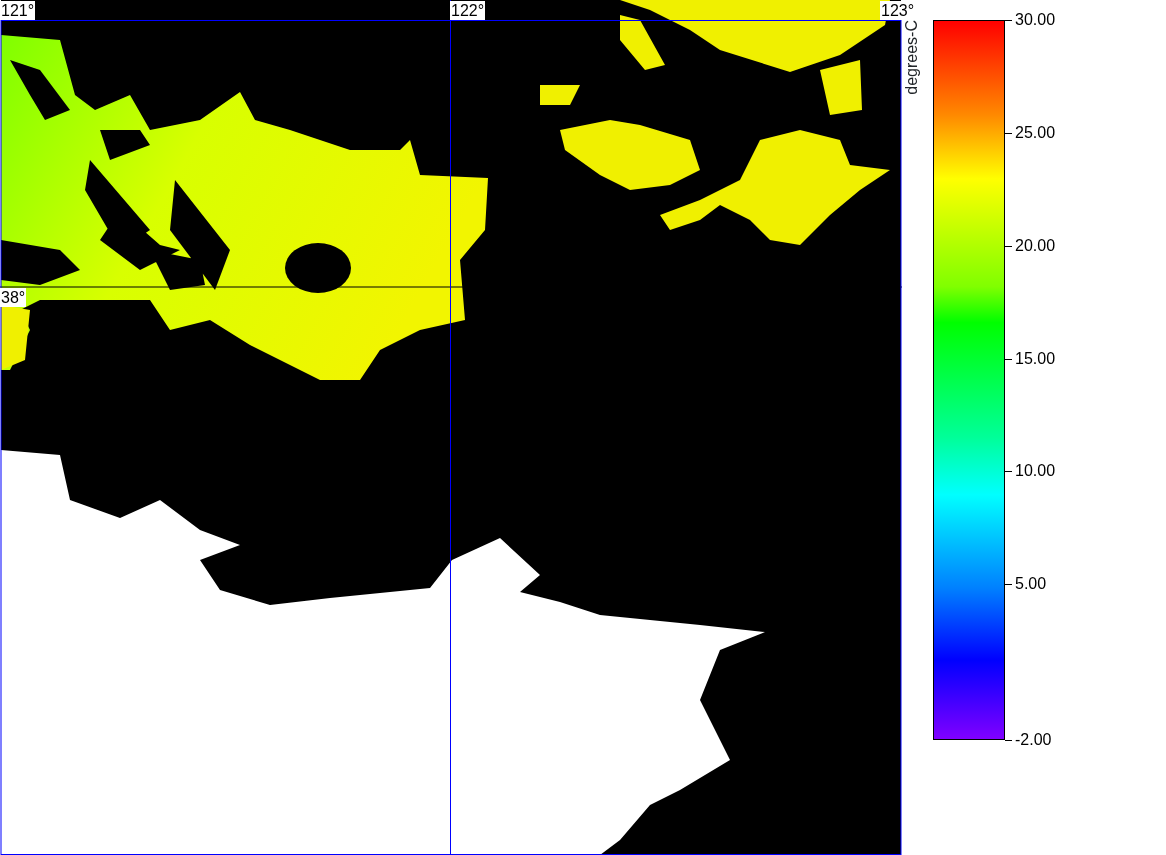  What do you see at coordinates (1035, 471) in the screenshot?
I see `scale-tick-label: 10.00` at bounding box center [1035, 471].